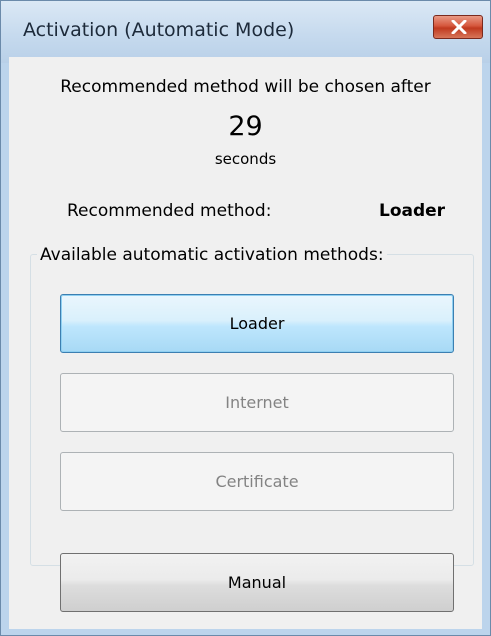 This screenshot has width=491, height=636. I want to click on loader-button: Loader, so click(257, 323).